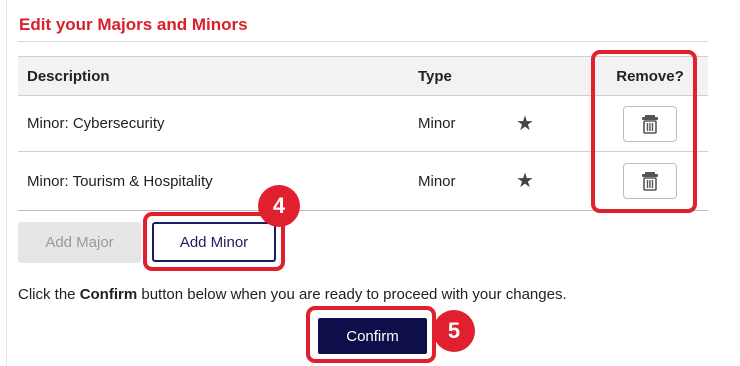 Image resolution: width=740 pixels, height=366 pixels. Describe the element at coordinates (133, 24) in the screenshot. I see `section-title: Edit your Majors and Minors` at that location.